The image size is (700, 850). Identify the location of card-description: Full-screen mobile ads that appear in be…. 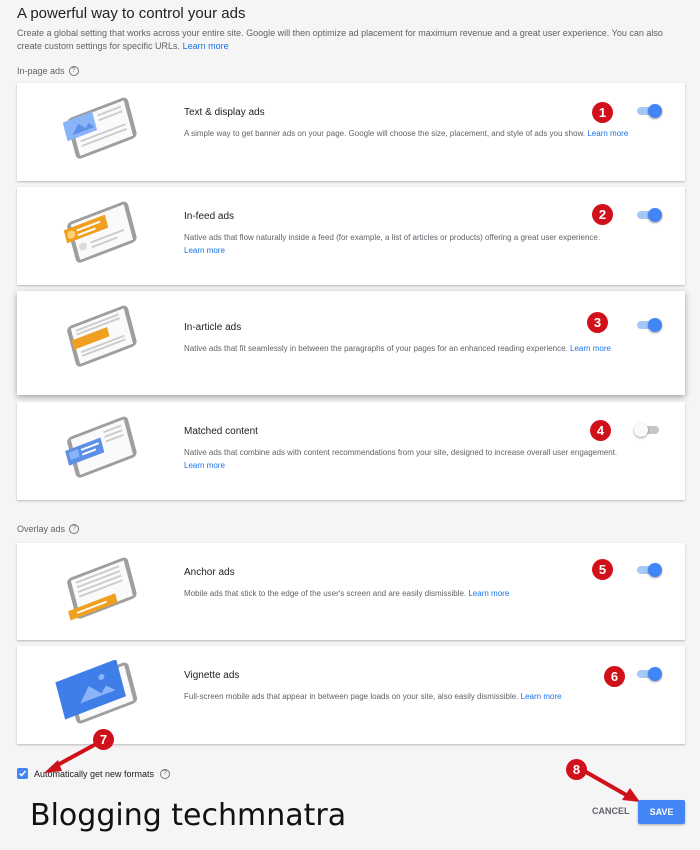
(419, 696).